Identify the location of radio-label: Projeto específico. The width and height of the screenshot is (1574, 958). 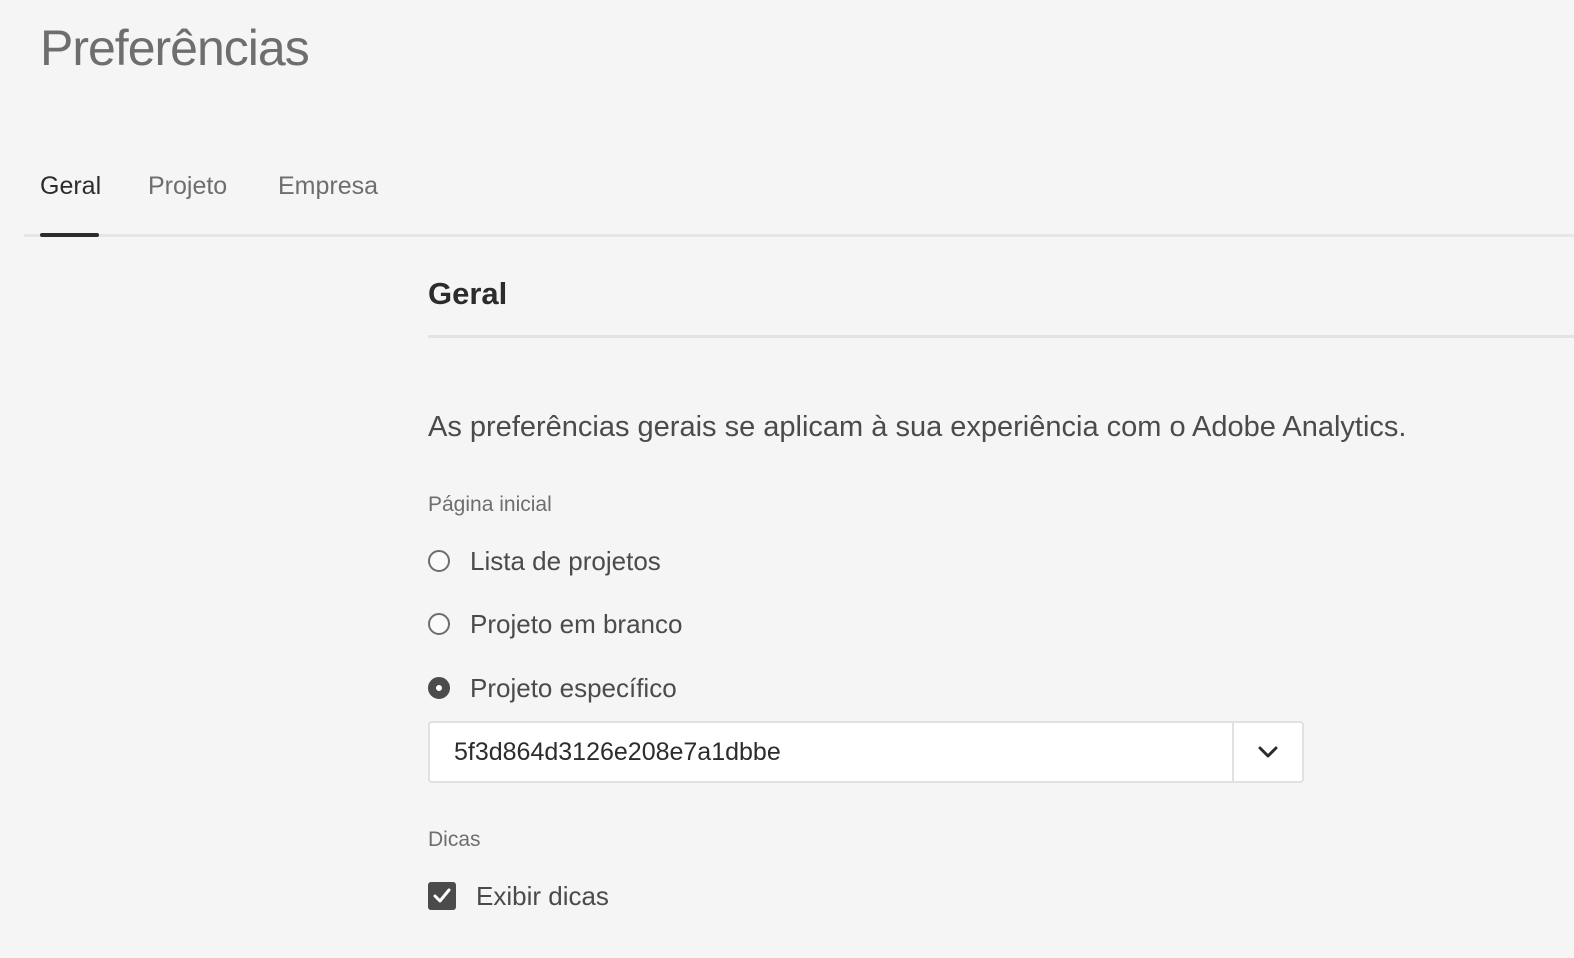
(573, 688).